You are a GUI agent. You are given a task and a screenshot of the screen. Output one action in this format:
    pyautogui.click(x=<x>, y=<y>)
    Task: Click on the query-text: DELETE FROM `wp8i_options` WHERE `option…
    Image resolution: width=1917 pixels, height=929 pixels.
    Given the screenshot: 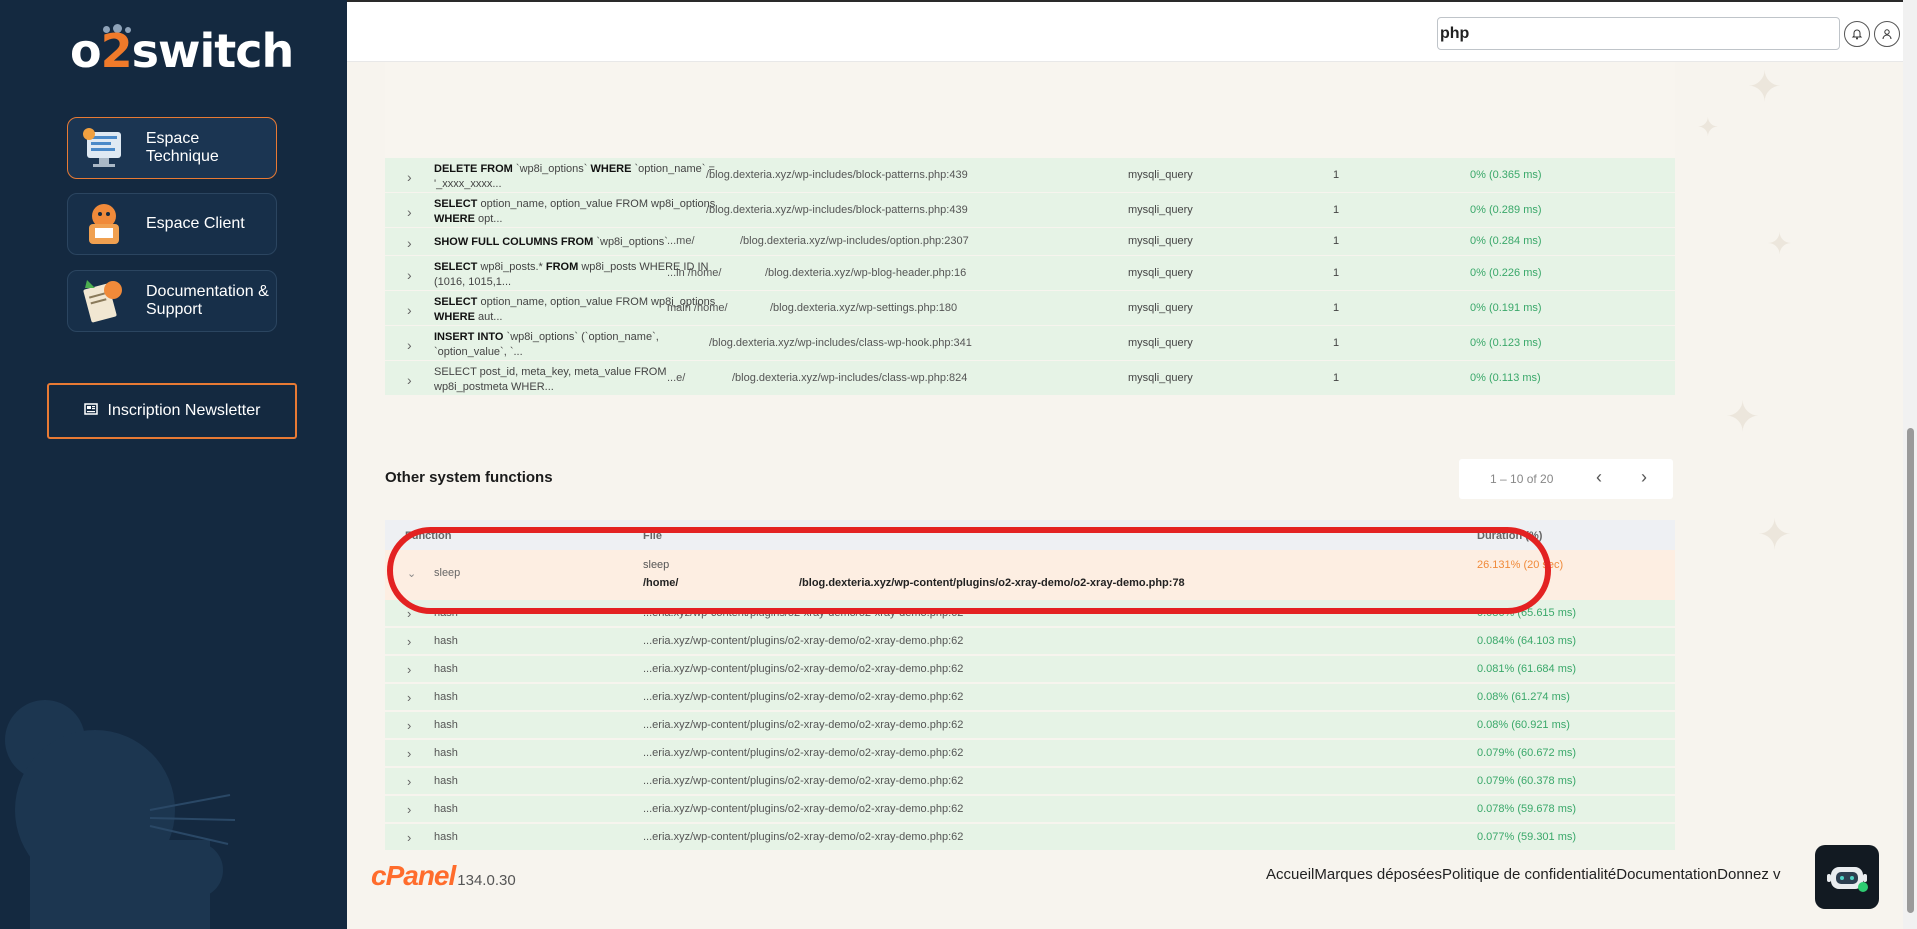 What is the action you would take?
    pyautogui.click(x=574, y=176)
    